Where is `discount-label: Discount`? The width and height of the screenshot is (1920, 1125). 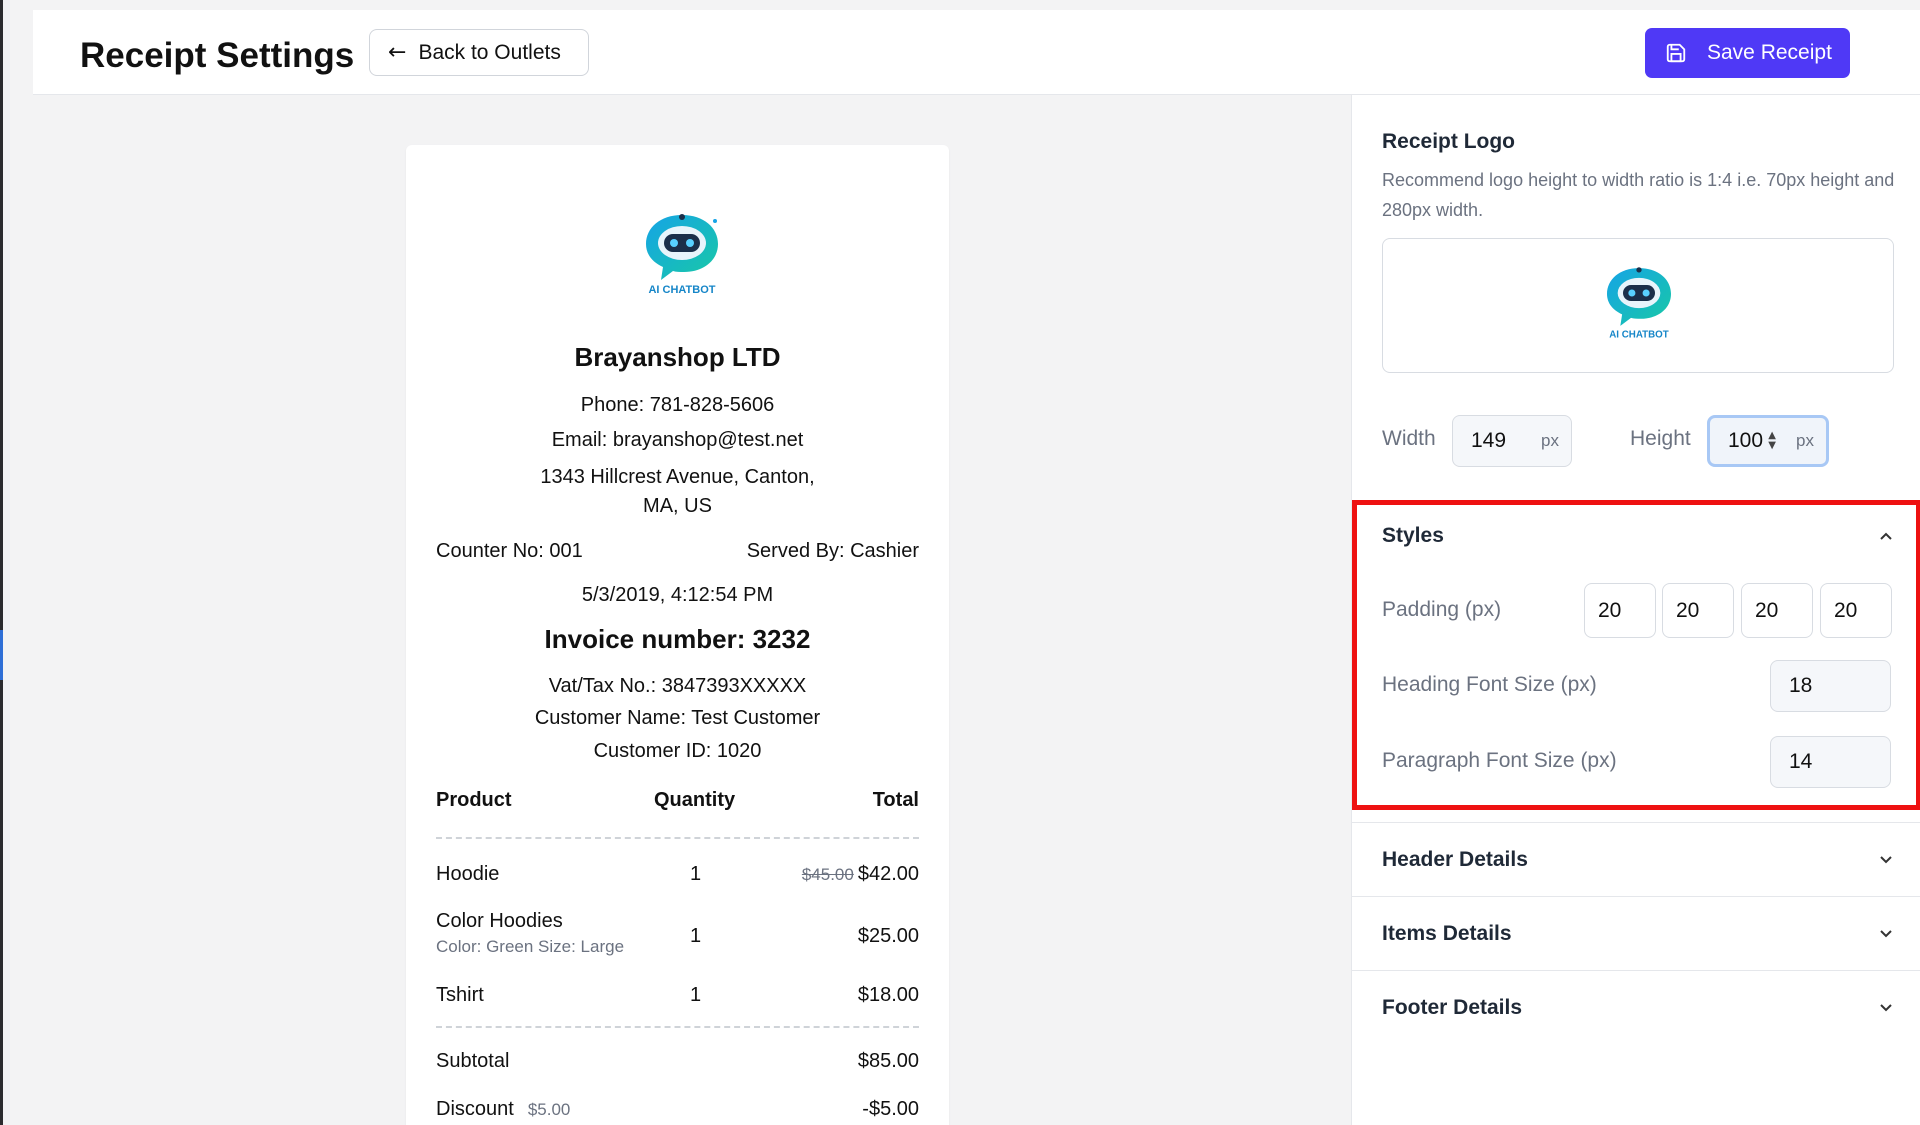
discount-label: Discount is located at coordinates (475, 1109).